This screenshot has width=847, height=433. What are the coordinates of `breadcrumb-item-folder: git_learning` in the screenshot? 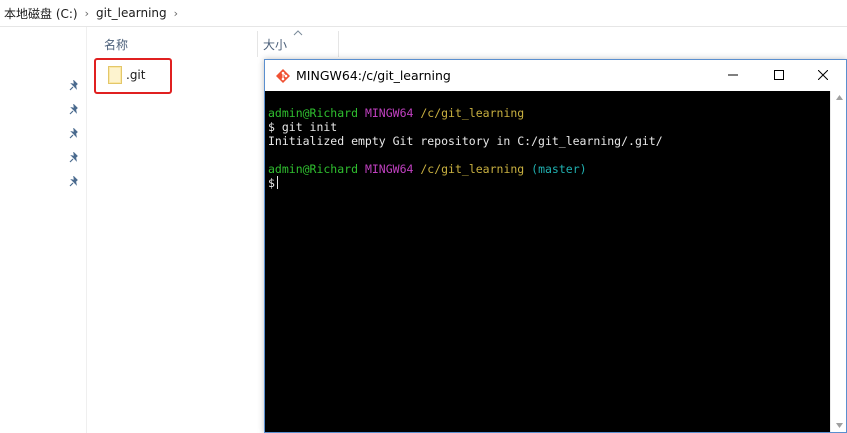 It's located at (131, 13).